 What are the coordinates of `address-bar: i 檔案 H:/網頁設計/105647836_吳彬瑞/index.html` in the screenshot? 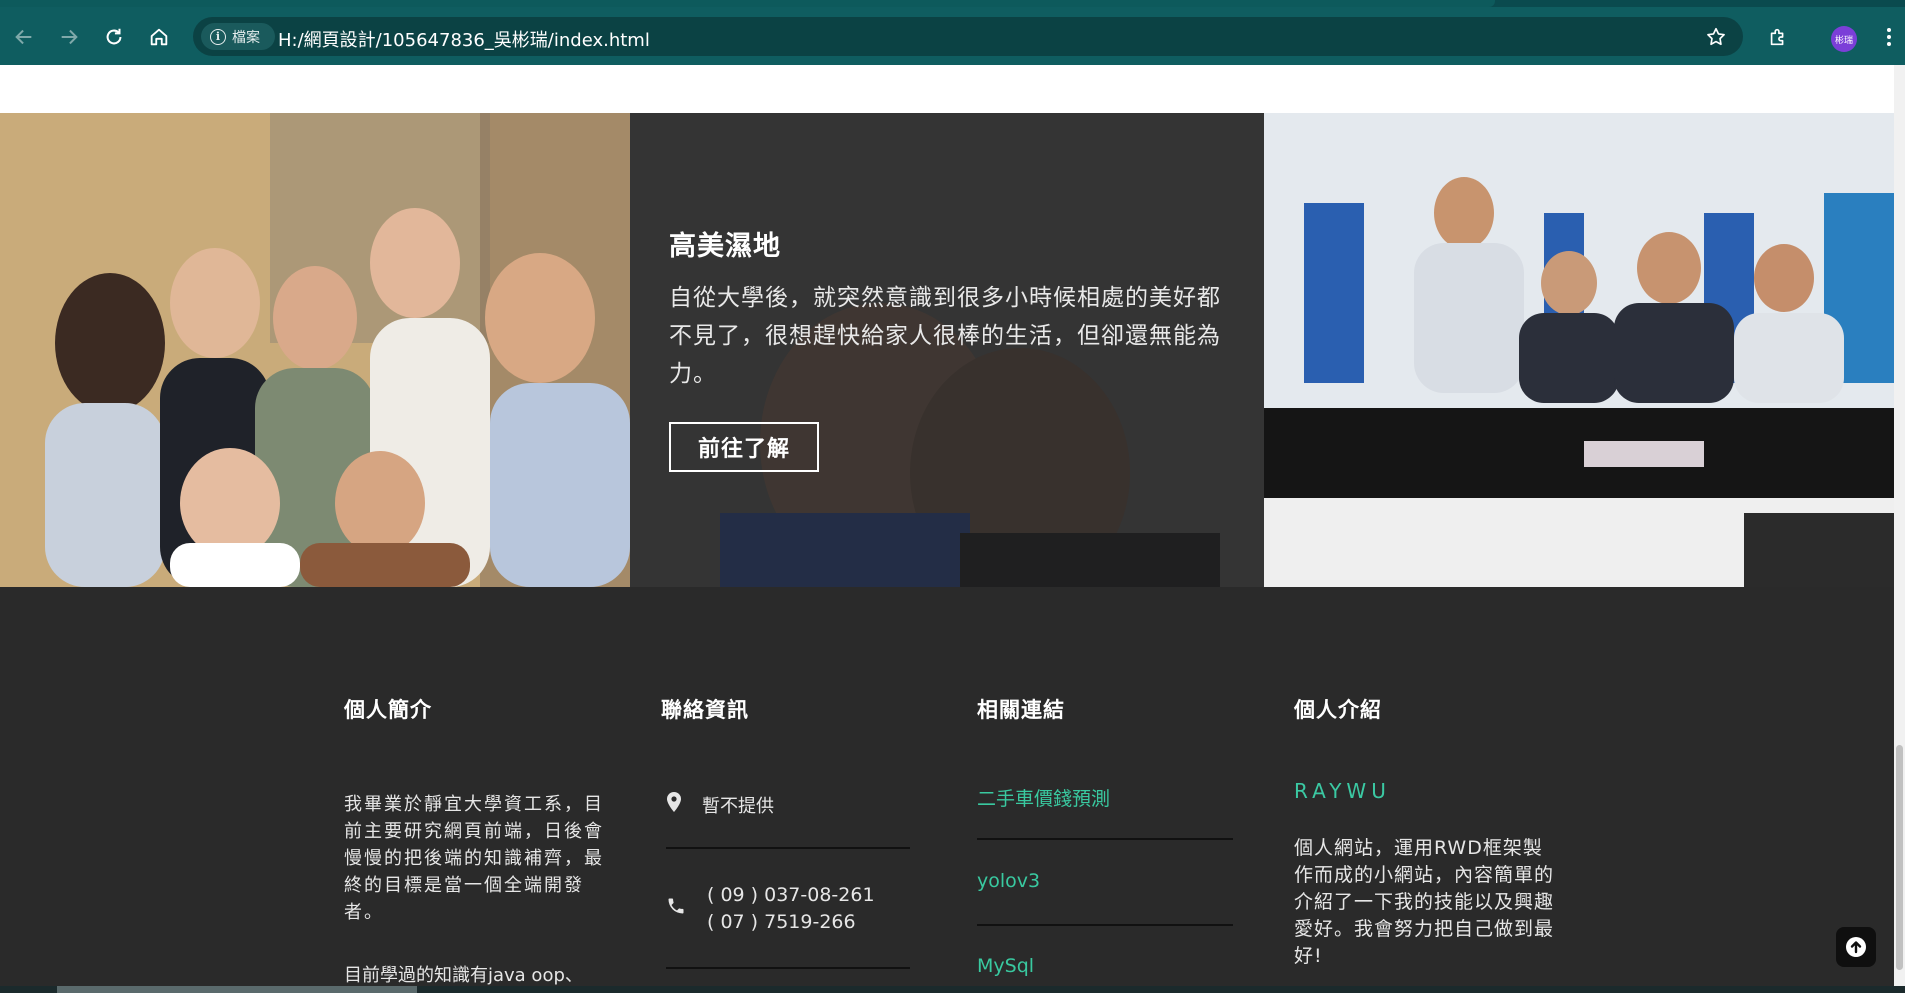 It's located at (968, 36).